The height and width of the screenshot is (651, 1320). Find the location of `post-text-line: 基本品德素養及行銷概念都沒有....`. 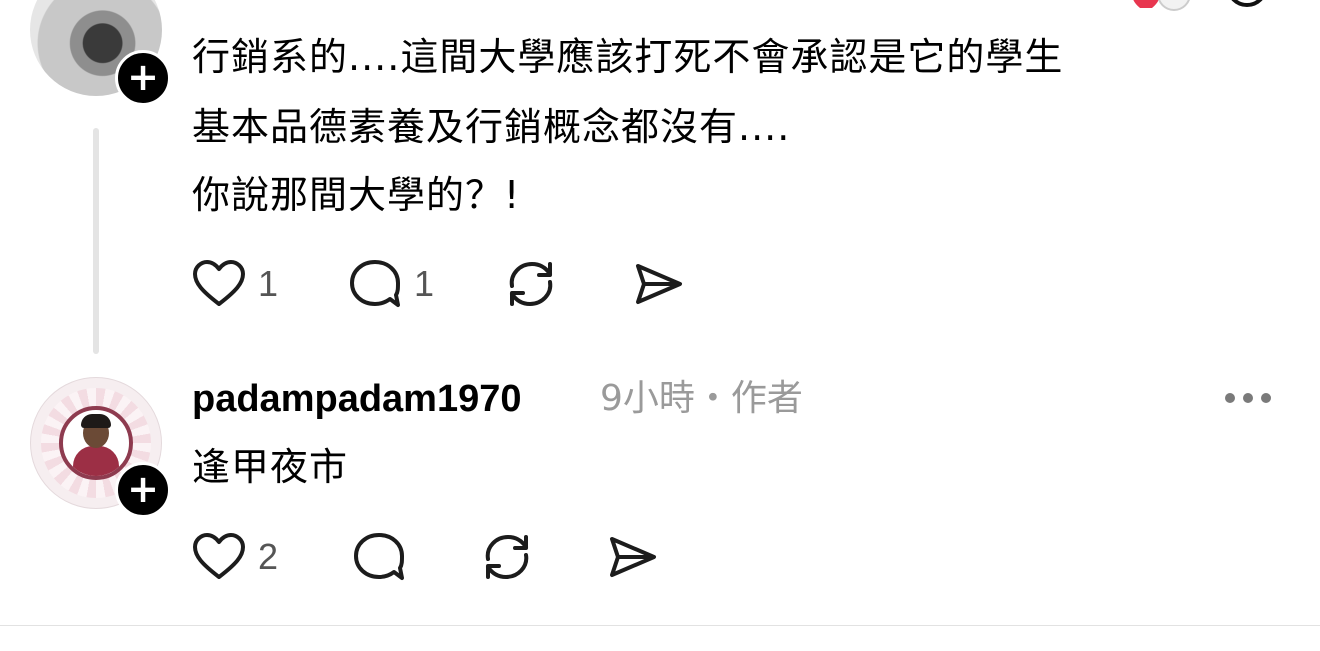

post-text-line: 基本品德素養及行銷概念都沒有.... is located at coordinates (491, 127).